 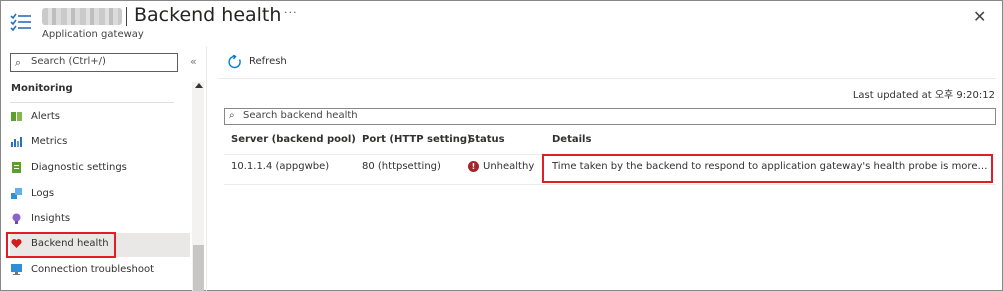 I want to click on table-cell-status: Unhealthy, so click(x=509, y=166).